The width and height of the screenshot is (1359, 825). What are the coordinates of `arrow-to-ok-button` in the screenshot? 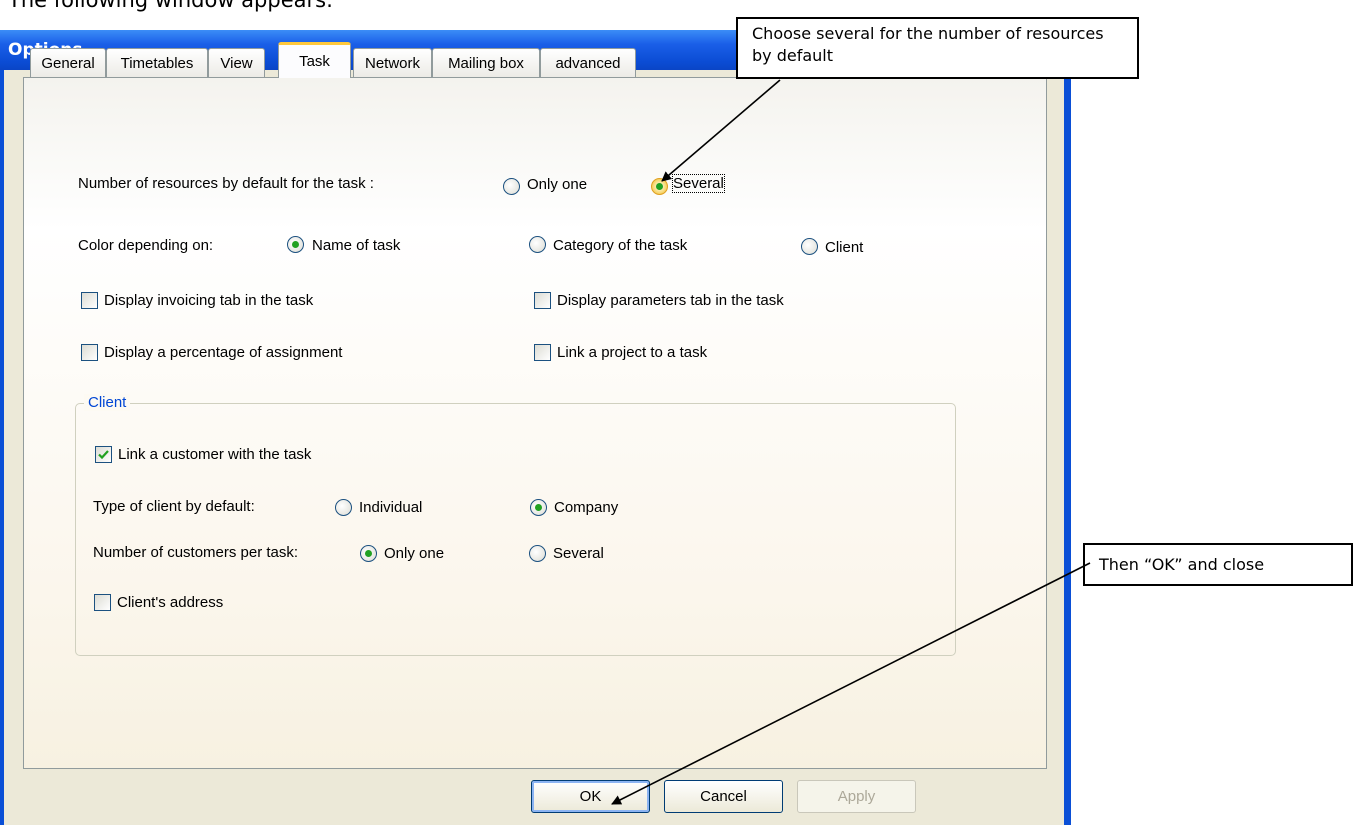 It's located at (851, 683).